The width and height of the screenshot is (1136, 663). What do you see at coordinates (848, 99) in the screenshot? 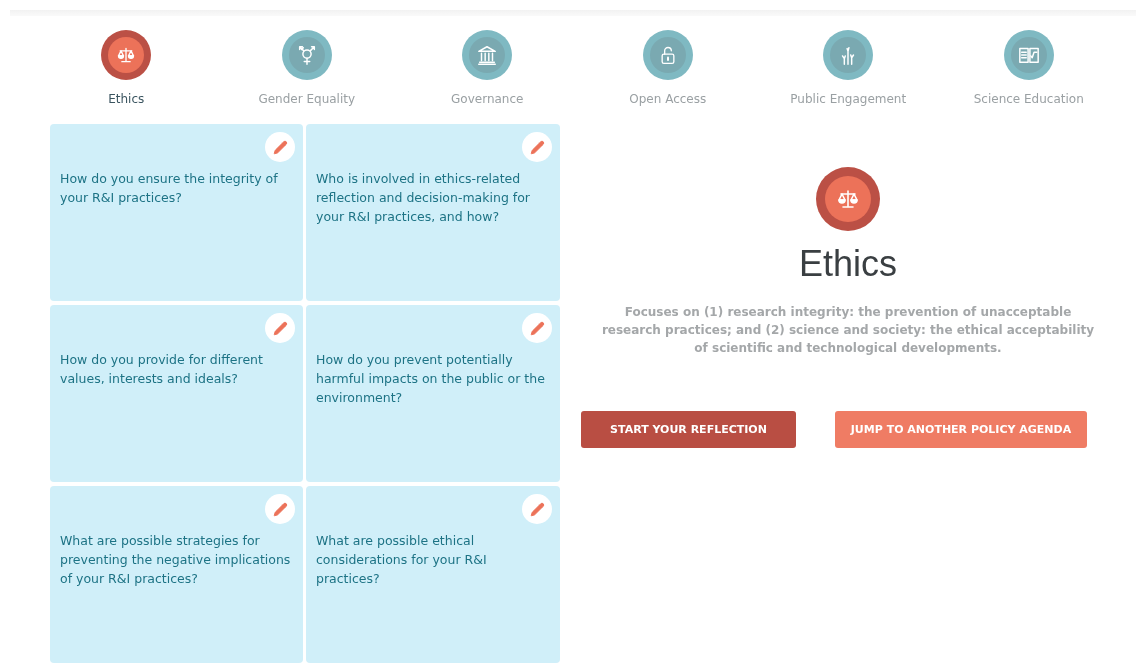
I see `tab-label: Public Engagement` at bounding box center [848, 99].